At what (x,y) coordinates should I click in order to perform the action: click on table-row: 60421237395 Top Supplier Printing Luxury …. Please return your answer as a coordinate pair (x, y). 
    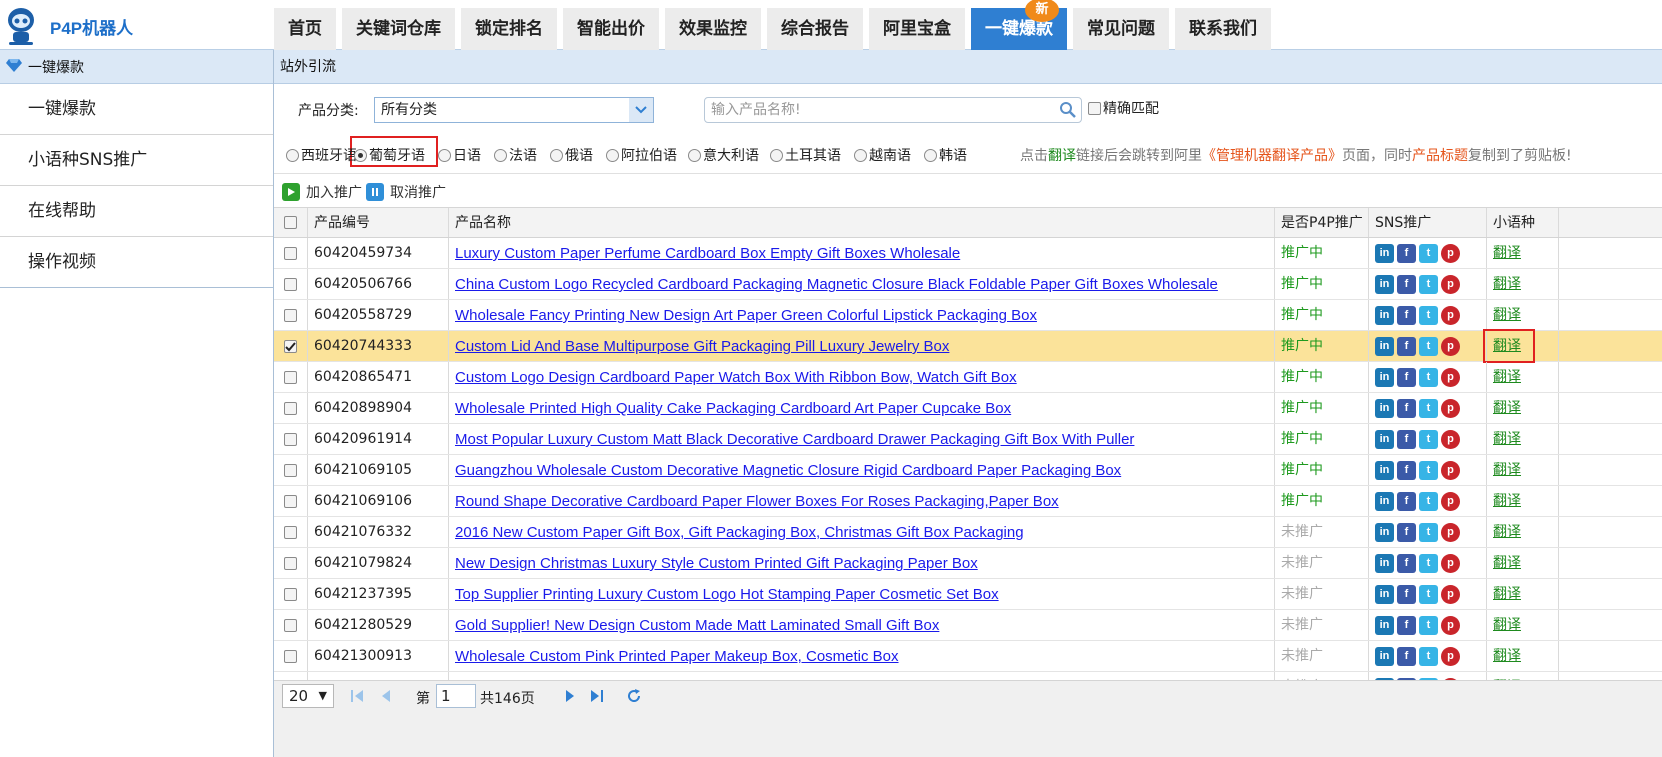
    Looking at the image, I should click on (968, 594).